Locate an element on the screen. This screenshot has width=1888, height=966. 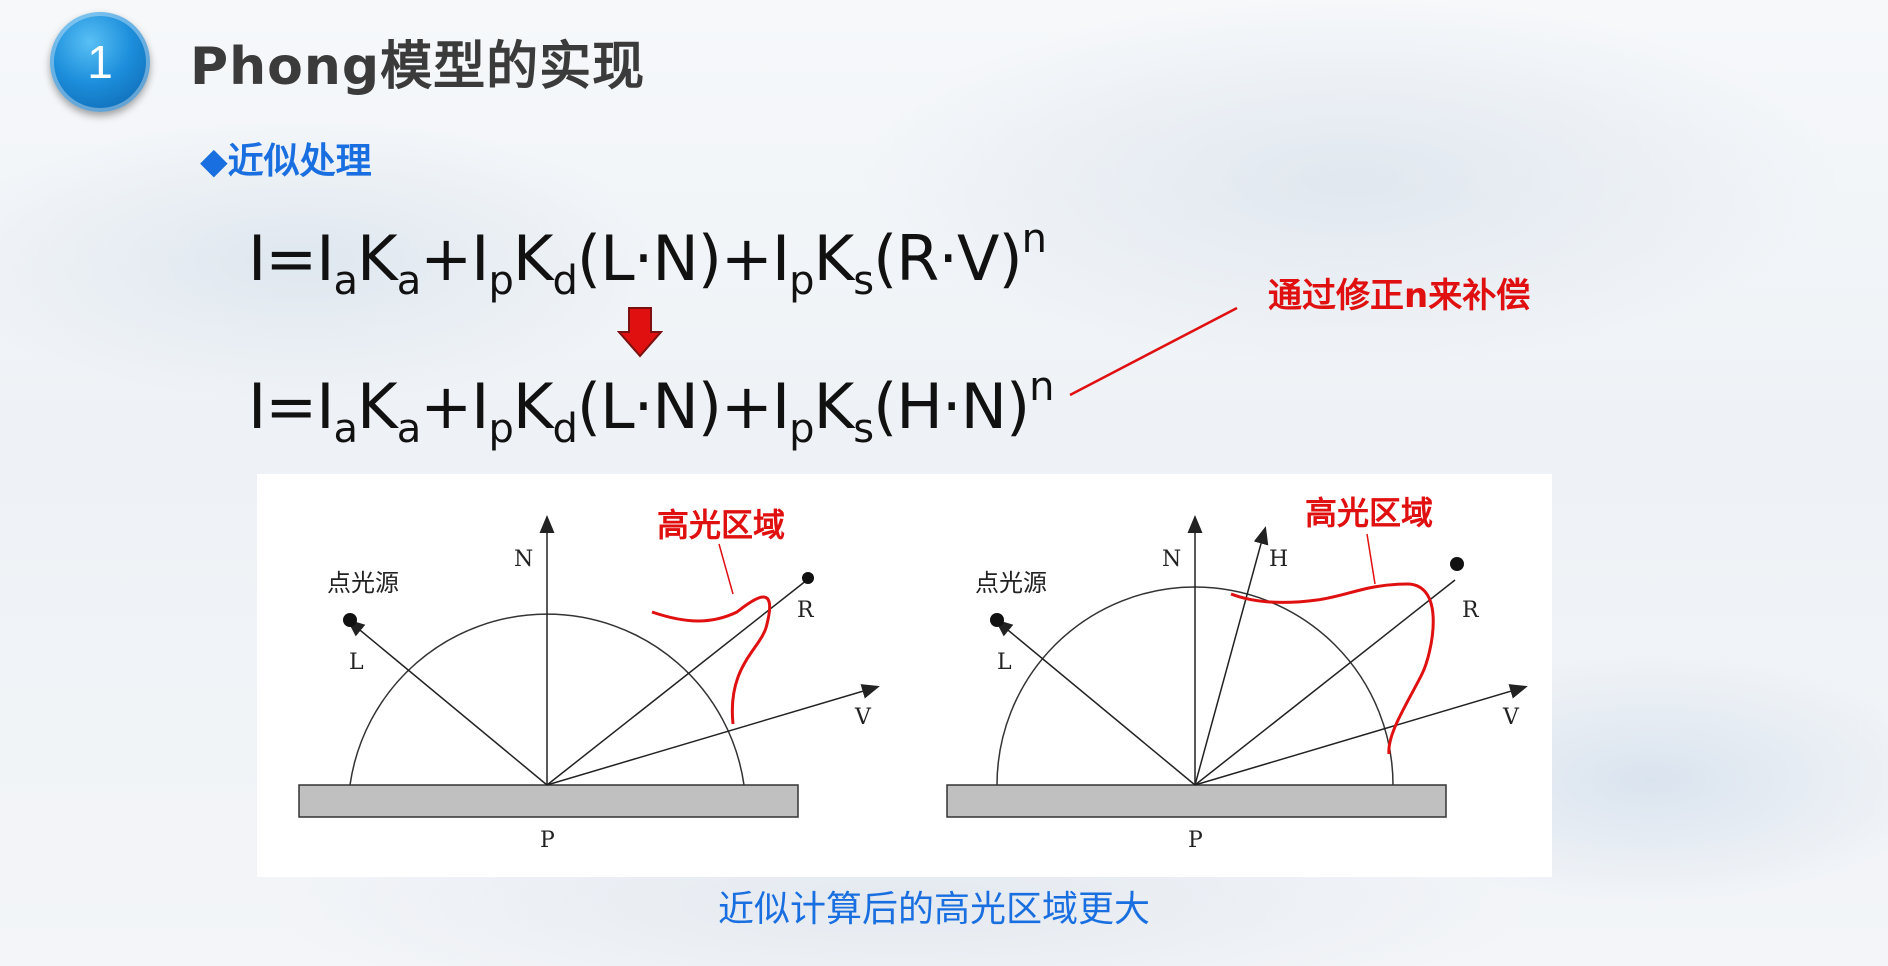
left-surface is located at coordinates (548, 801).